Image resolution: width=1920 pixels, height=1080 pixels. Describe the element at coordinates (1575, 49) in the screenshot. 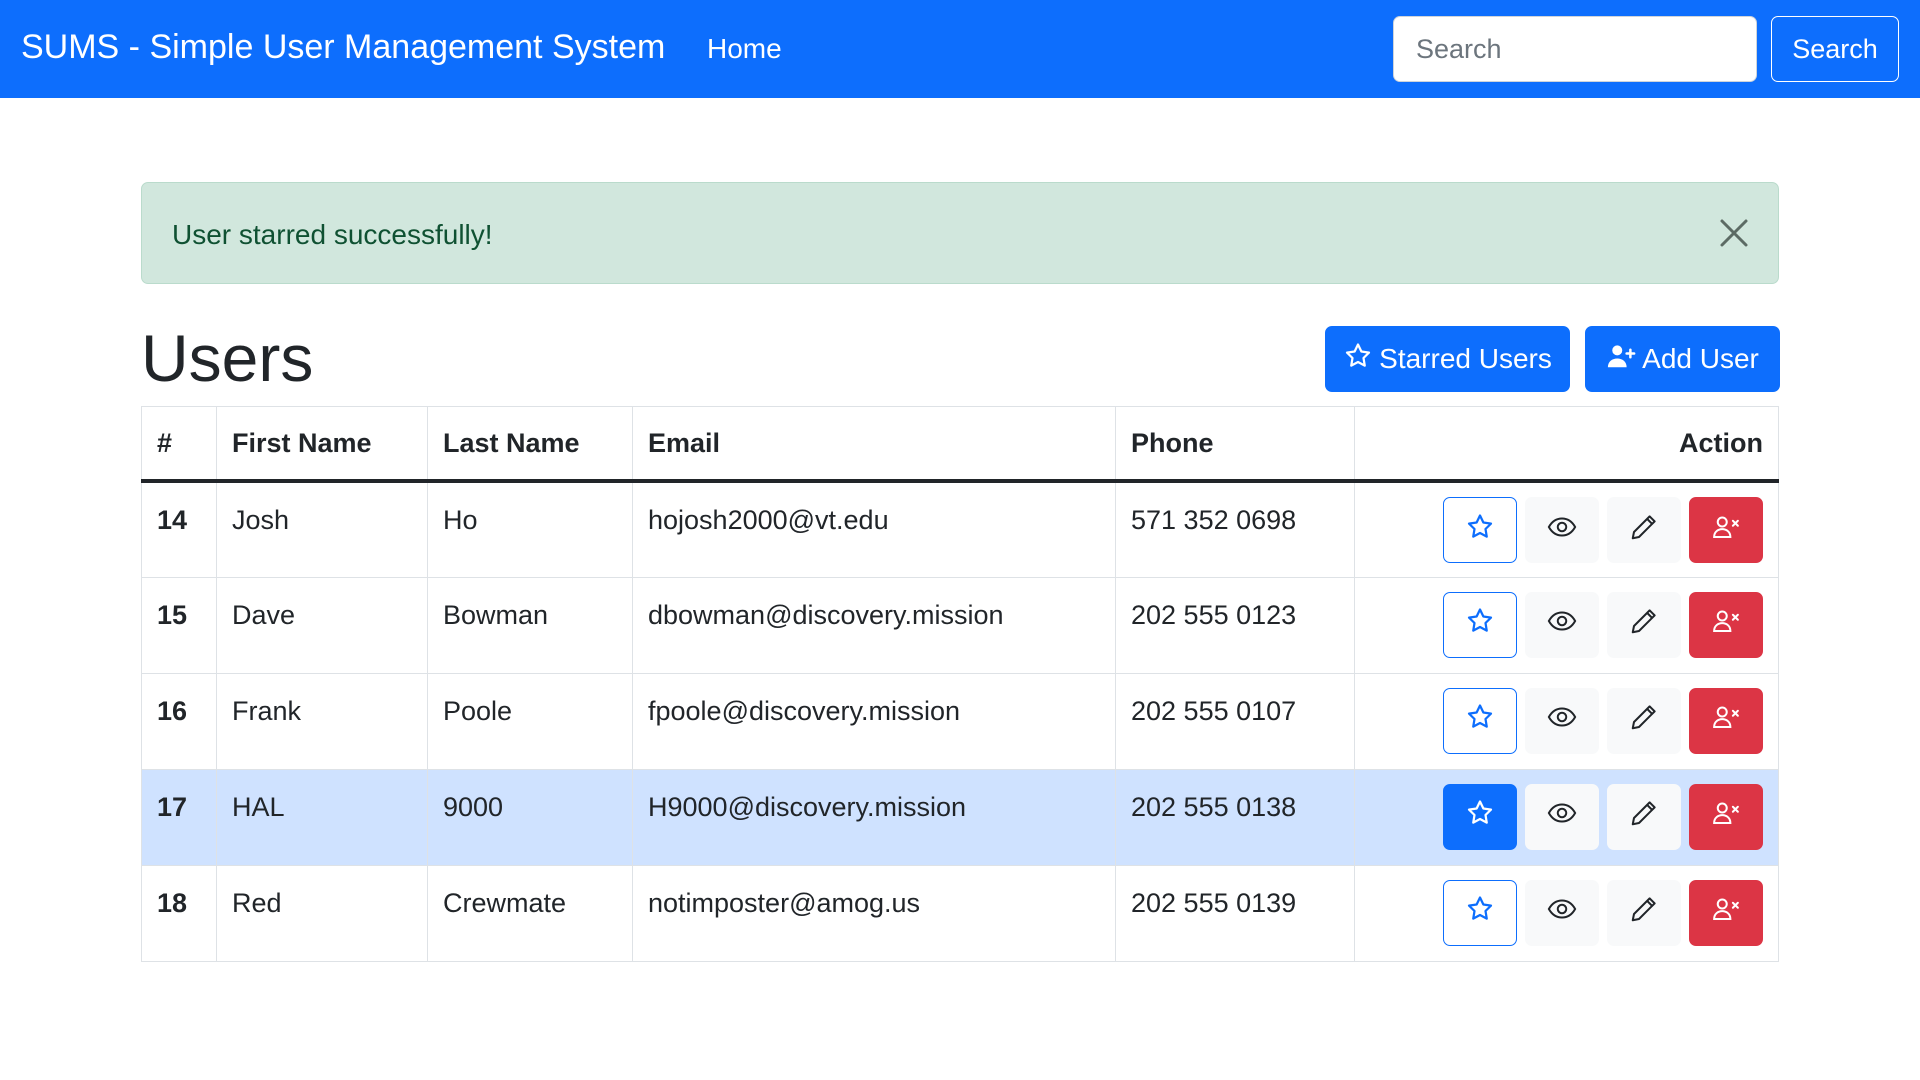

I see `search-input` at that location.